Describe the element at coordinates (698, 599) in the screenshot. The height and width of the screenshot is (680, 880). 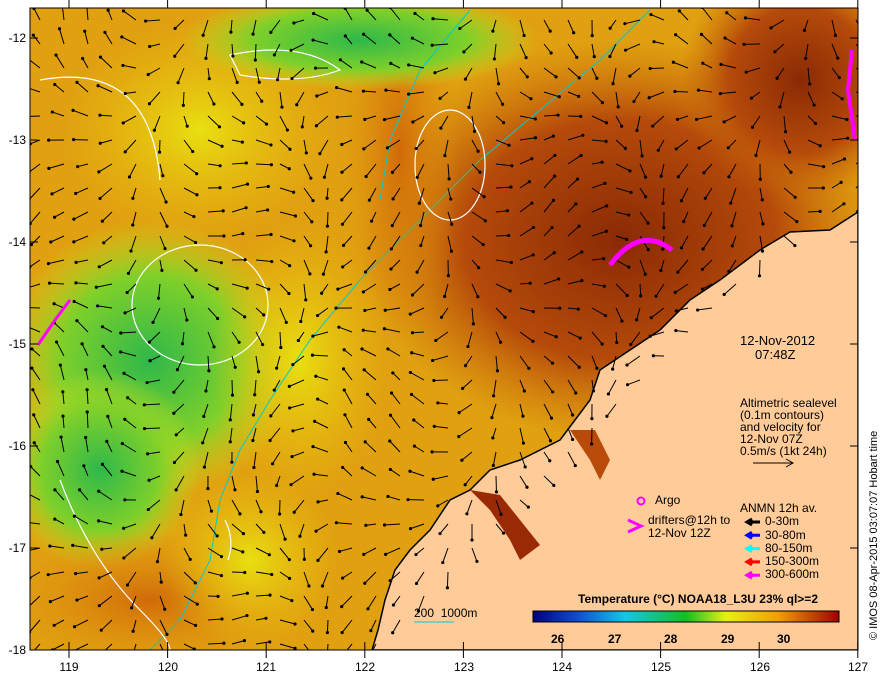
I see `colorbar-title: Temperature (°C) NOAA18_L3U 23% ql>=2` at that location.